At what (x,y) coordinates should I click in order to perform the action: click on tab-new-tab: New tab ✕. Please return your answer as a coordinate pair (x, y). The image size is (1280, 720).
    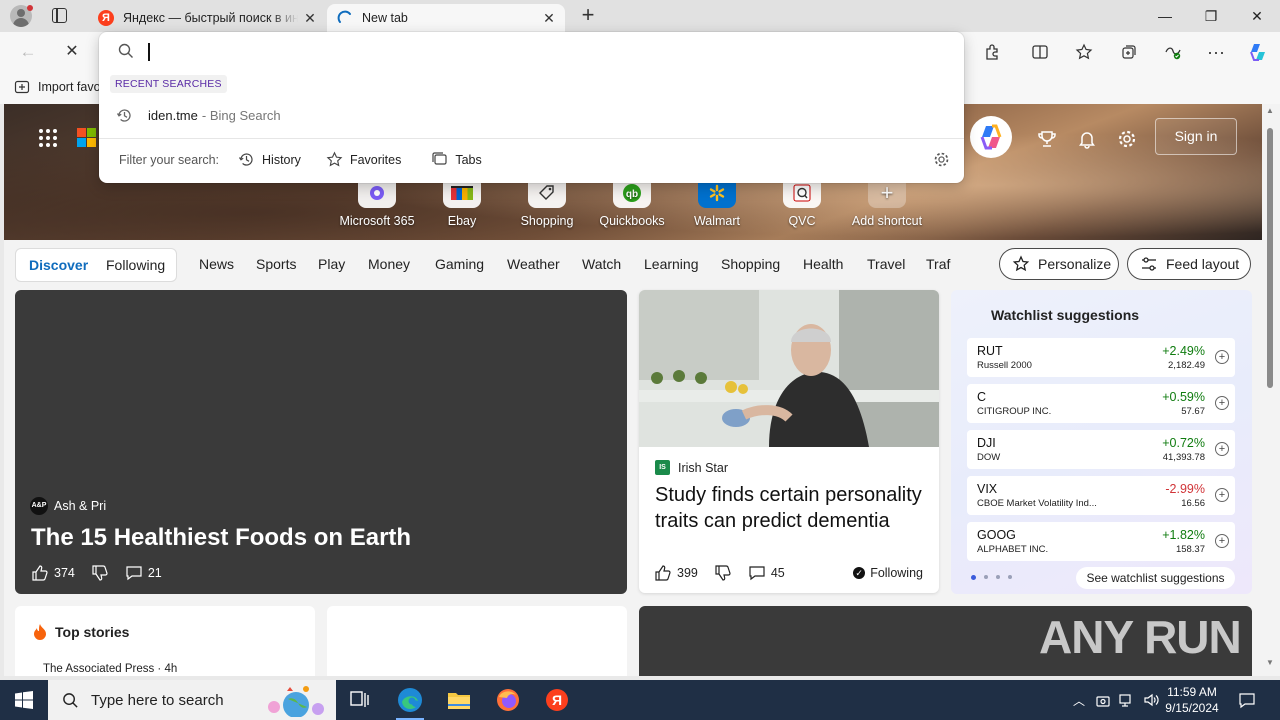
    Looking at the image, I should click on (446, 18).